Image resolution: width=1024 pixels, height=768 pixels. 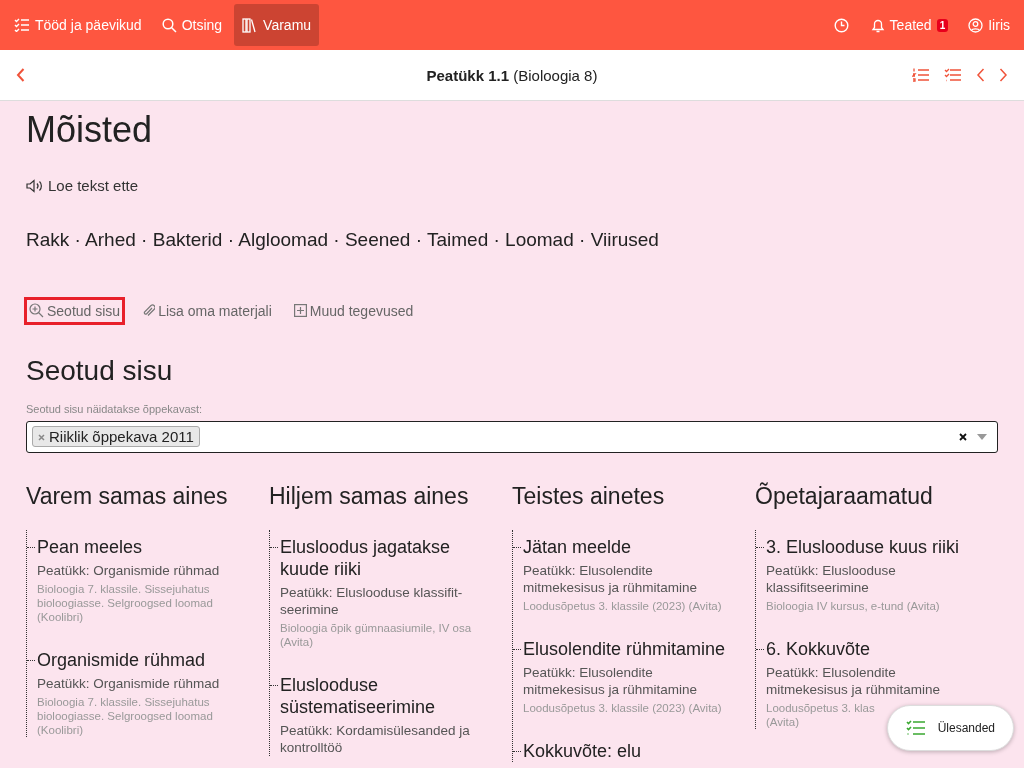 What do you see at coordinates (277, 25) in the screenshot?
I see `nav-tab: Varamu` at bounding box center [277, 25].